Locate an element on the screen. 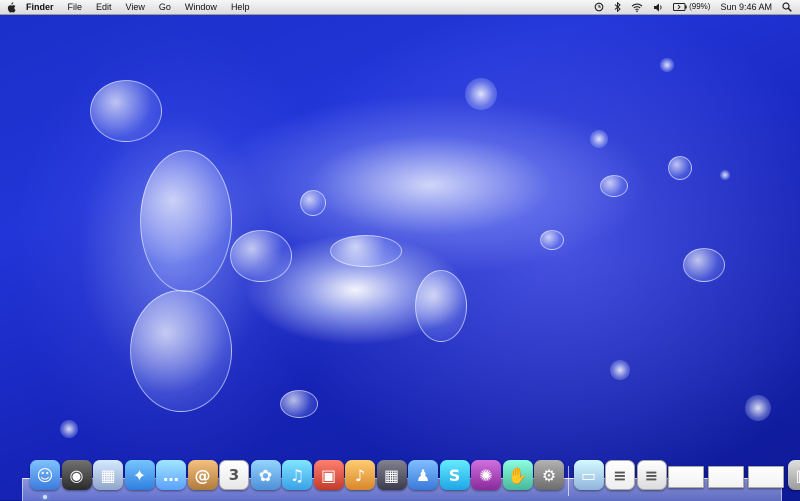 This screenshot has width=800, height=501. spaces-icon: ▦ is located at coordinates (391, 475).